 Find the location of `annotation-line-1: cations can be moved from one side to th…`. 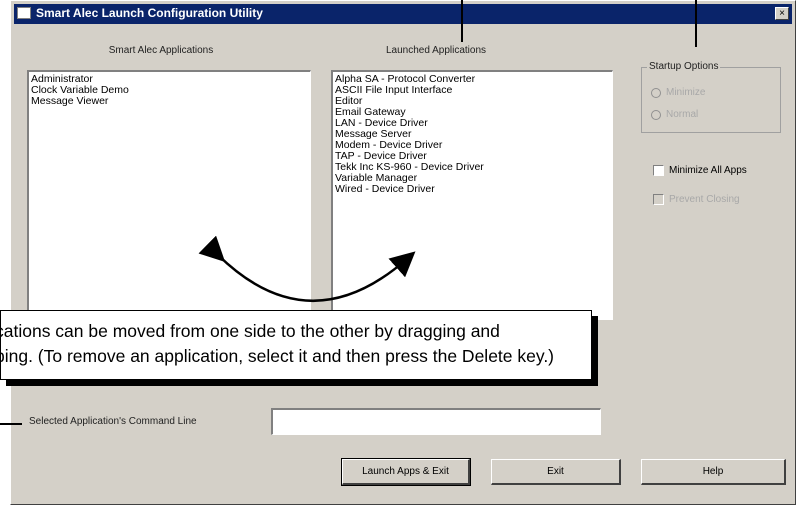

annotation-line-1: cations can be moved from one side to th… is located at coordinates (250, 331).